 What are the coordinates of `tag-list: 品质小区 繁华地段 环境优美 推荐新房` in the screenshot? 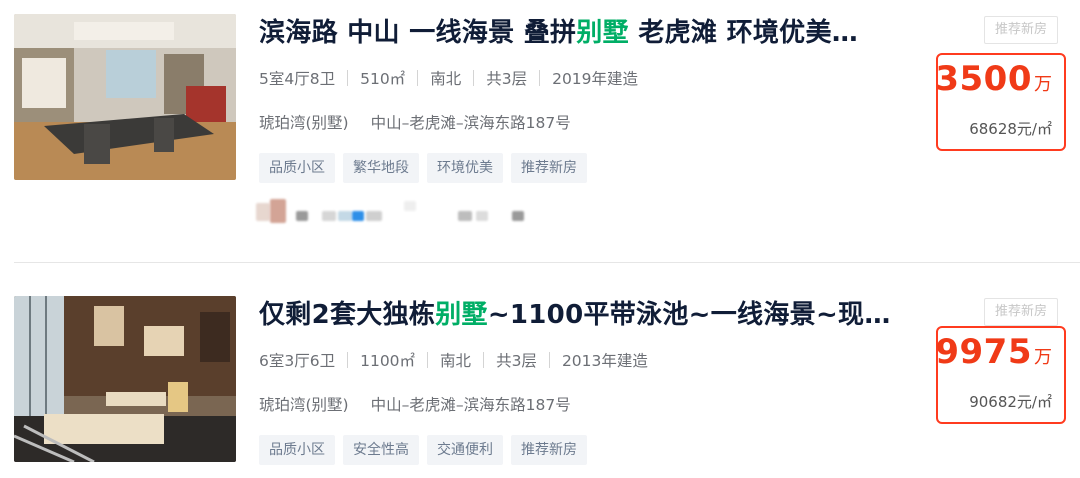 It's located at (423, 168).